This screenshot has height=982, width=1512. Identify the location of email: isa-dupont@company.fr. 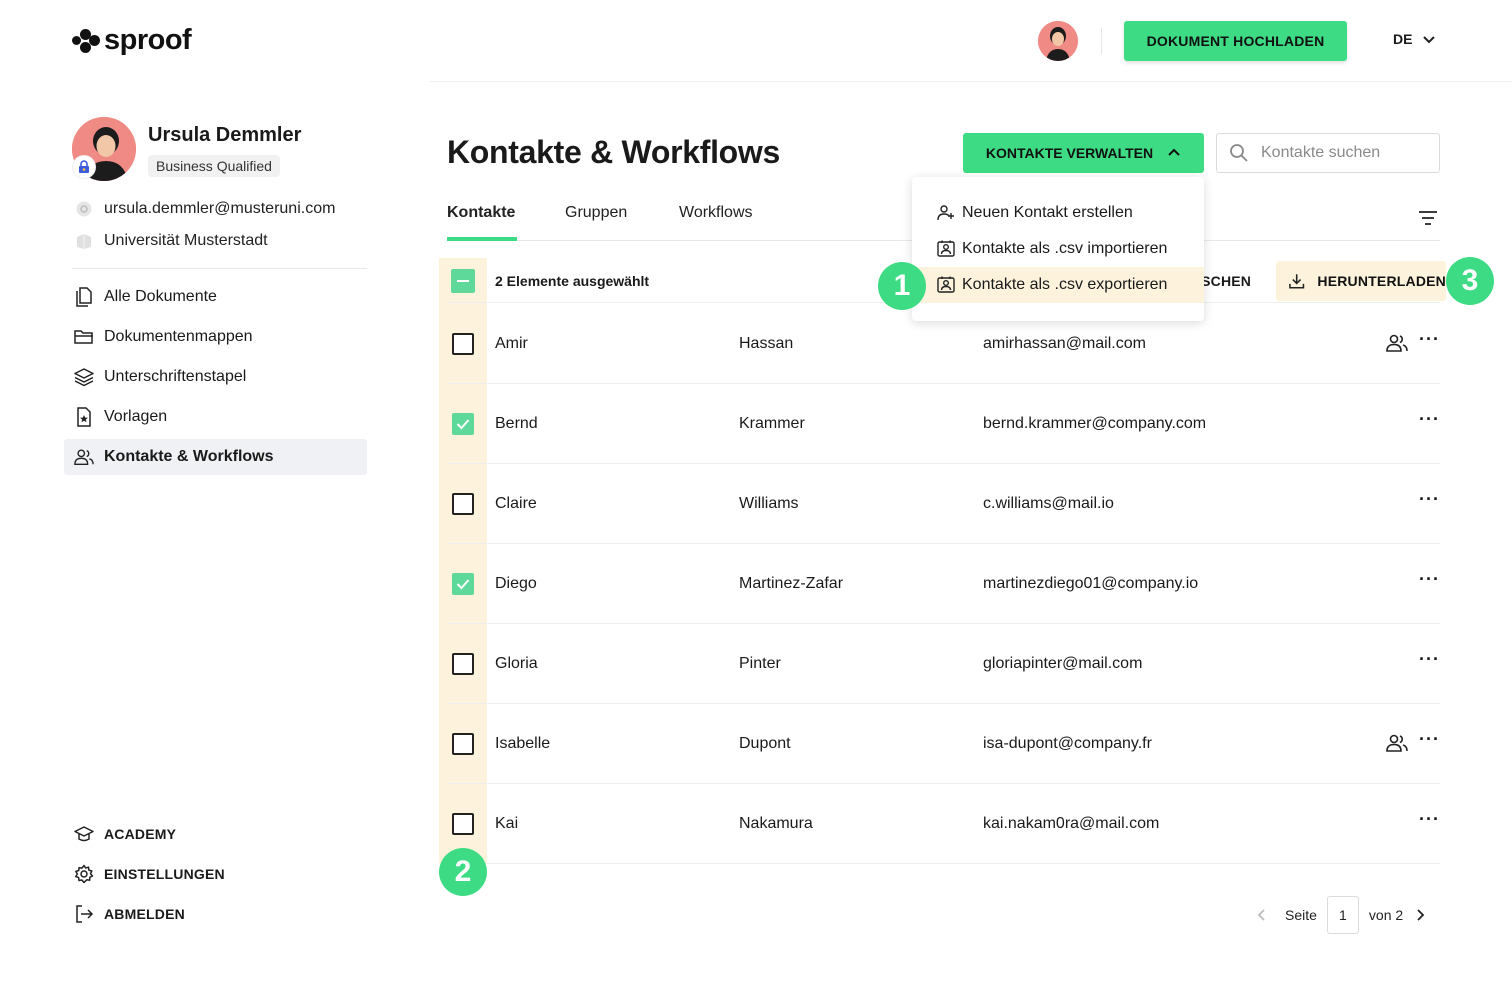
(1067, 743).